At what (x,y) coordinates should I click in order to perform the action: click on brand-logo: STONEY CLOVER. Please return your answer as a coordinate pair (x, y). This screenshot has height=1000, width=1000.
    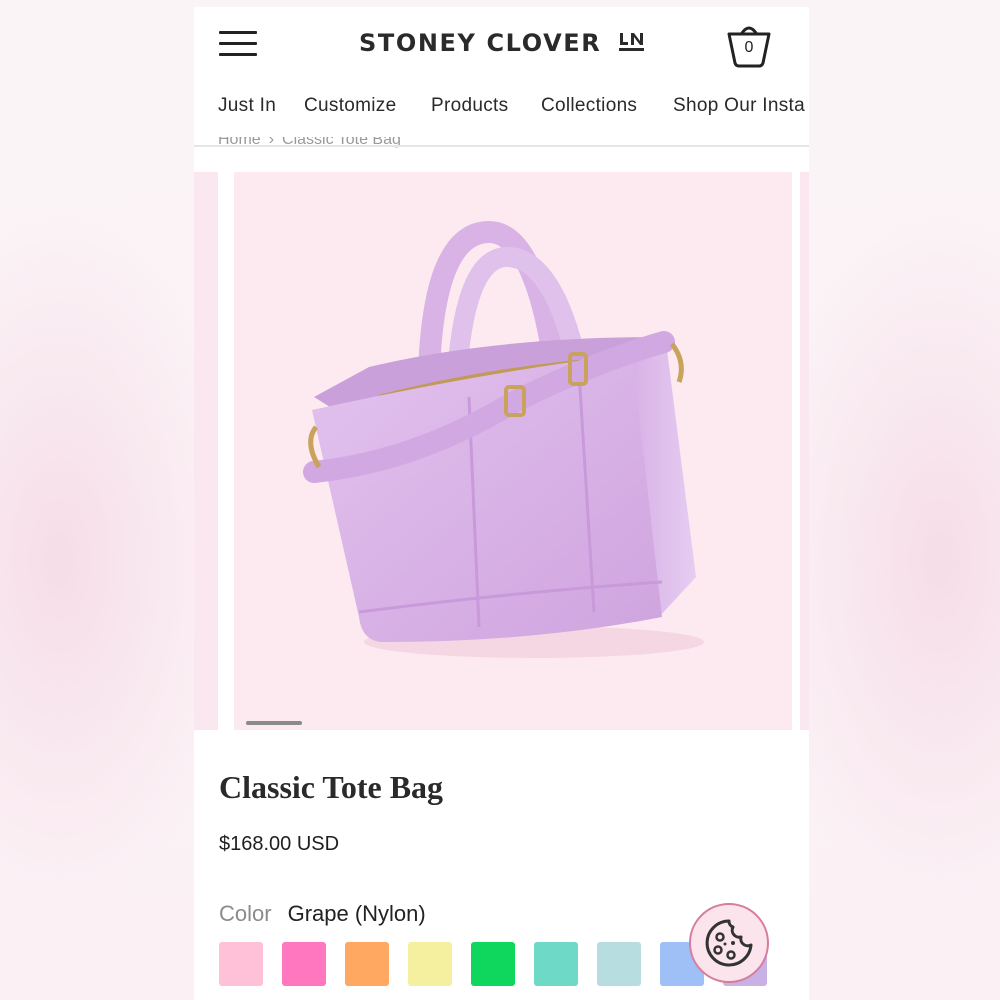
    Looking at the image, I should click on (480, 43).